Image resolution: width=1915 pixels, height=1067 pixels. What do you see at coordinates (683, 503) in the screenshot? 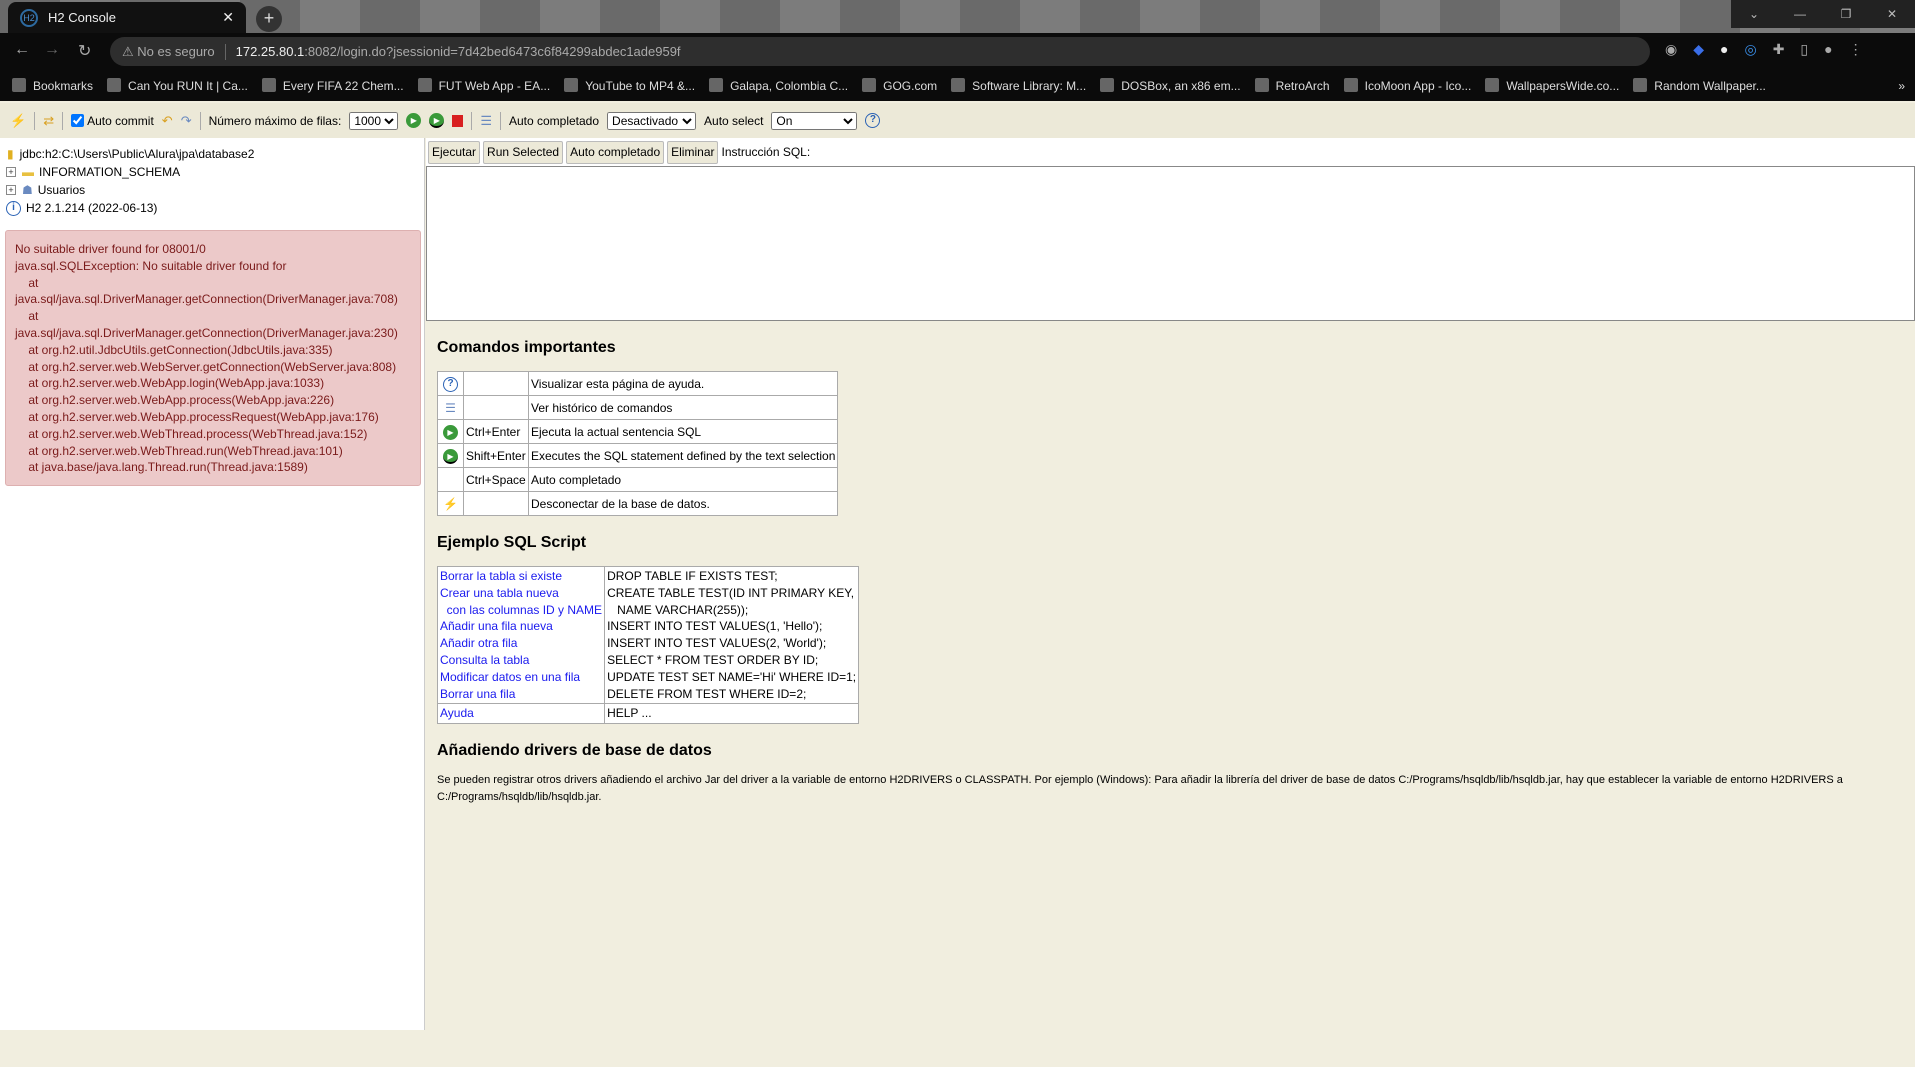
I see `command-desc: Desconectar de la base de datos.` at bounding box center [683, 503].